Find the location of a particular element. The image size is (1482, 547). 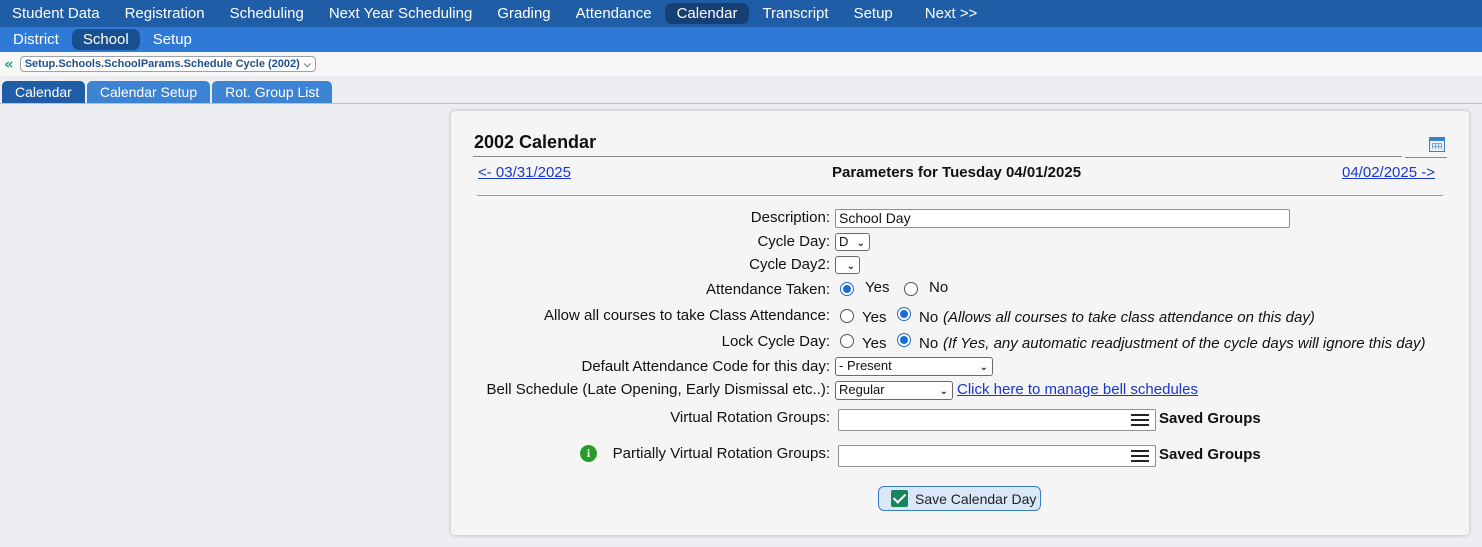

save-calendar-day-button: Save Calendar Day is located at coordinates (959, 498).